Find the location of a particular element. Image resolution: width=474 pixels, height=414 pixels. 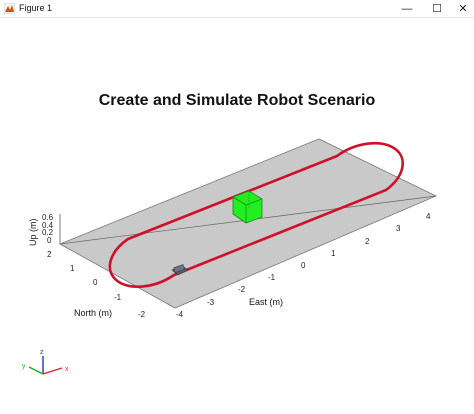

x-axis-label: East (m) is located at coordinates (266, 302).